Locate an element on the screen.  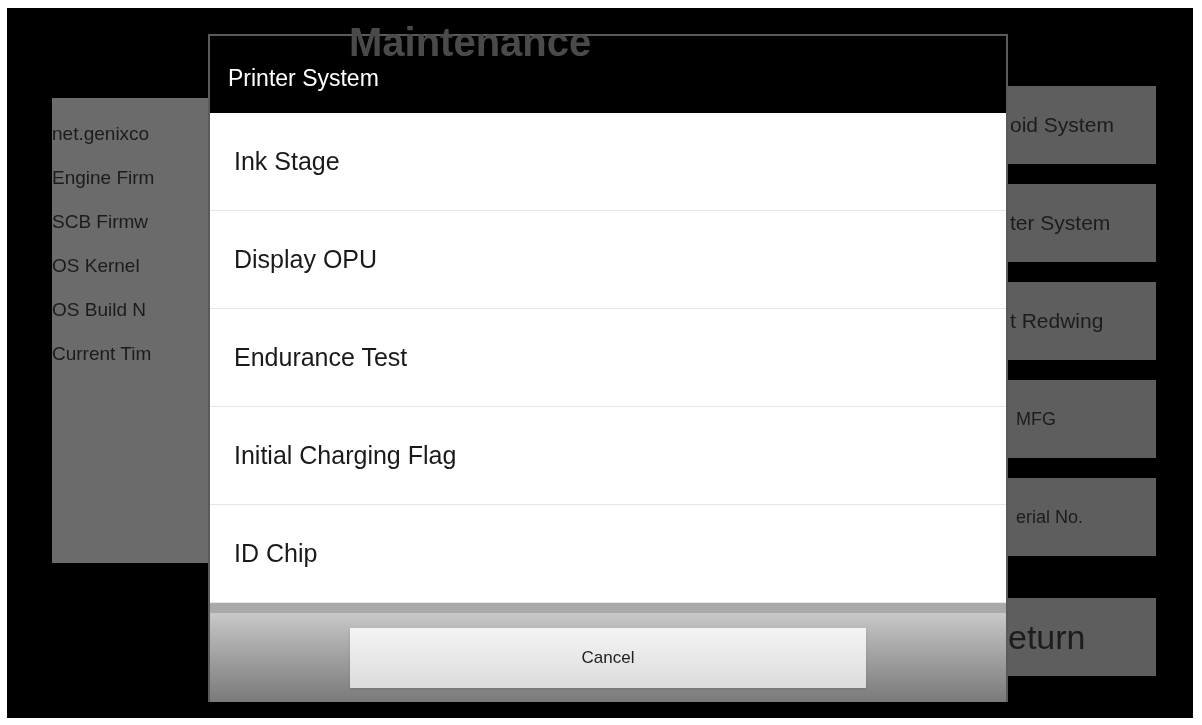
info-line: OS Build N is located at coordinates (99, 310).